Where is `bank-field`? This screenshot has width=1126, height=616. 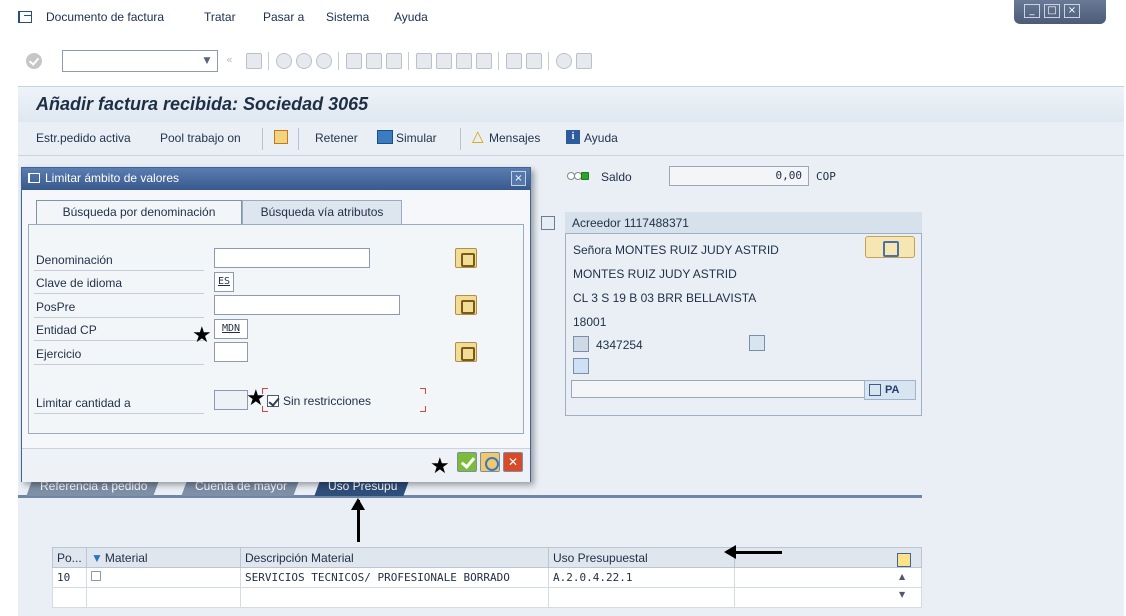 bank-field is located at coordinates (719, 389).